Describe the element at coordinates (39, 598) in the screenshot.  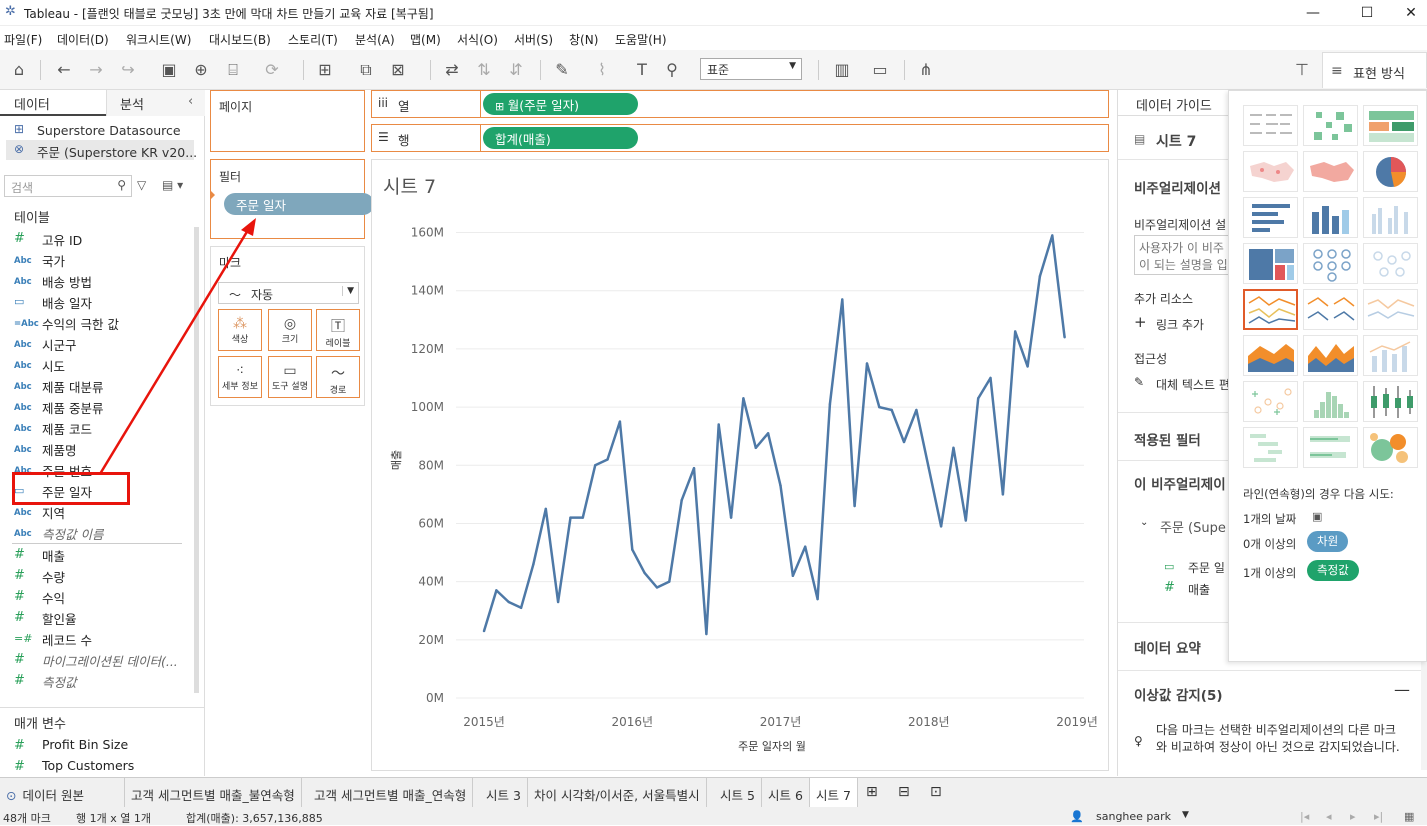
I see `measure-item: # 수익` at that location.